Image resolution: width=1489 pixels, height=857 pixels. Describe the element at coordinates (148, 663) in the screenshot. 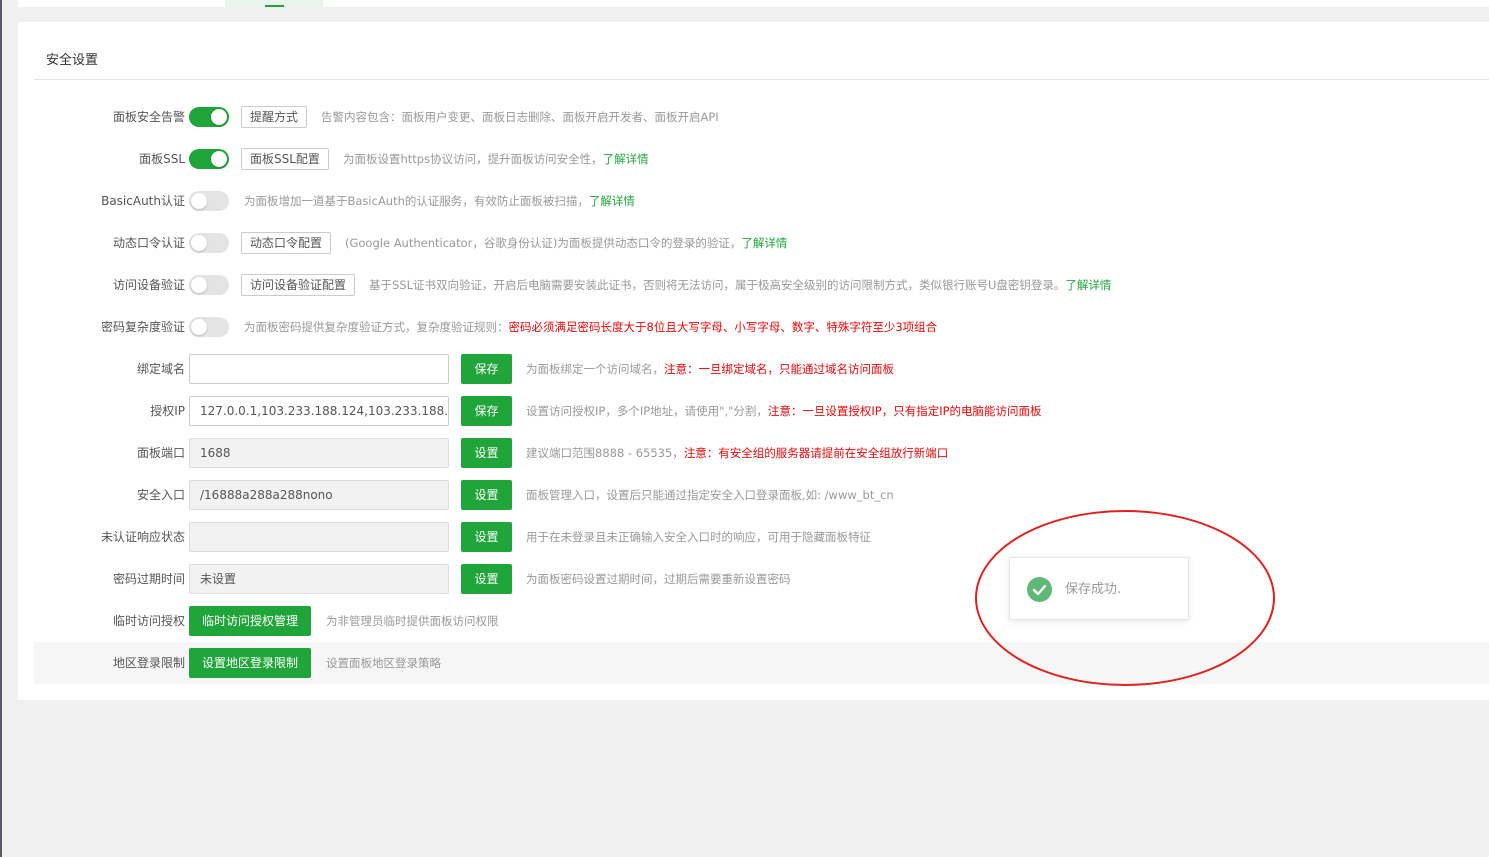

I see `setting-label: 地区登录限制` at that location.